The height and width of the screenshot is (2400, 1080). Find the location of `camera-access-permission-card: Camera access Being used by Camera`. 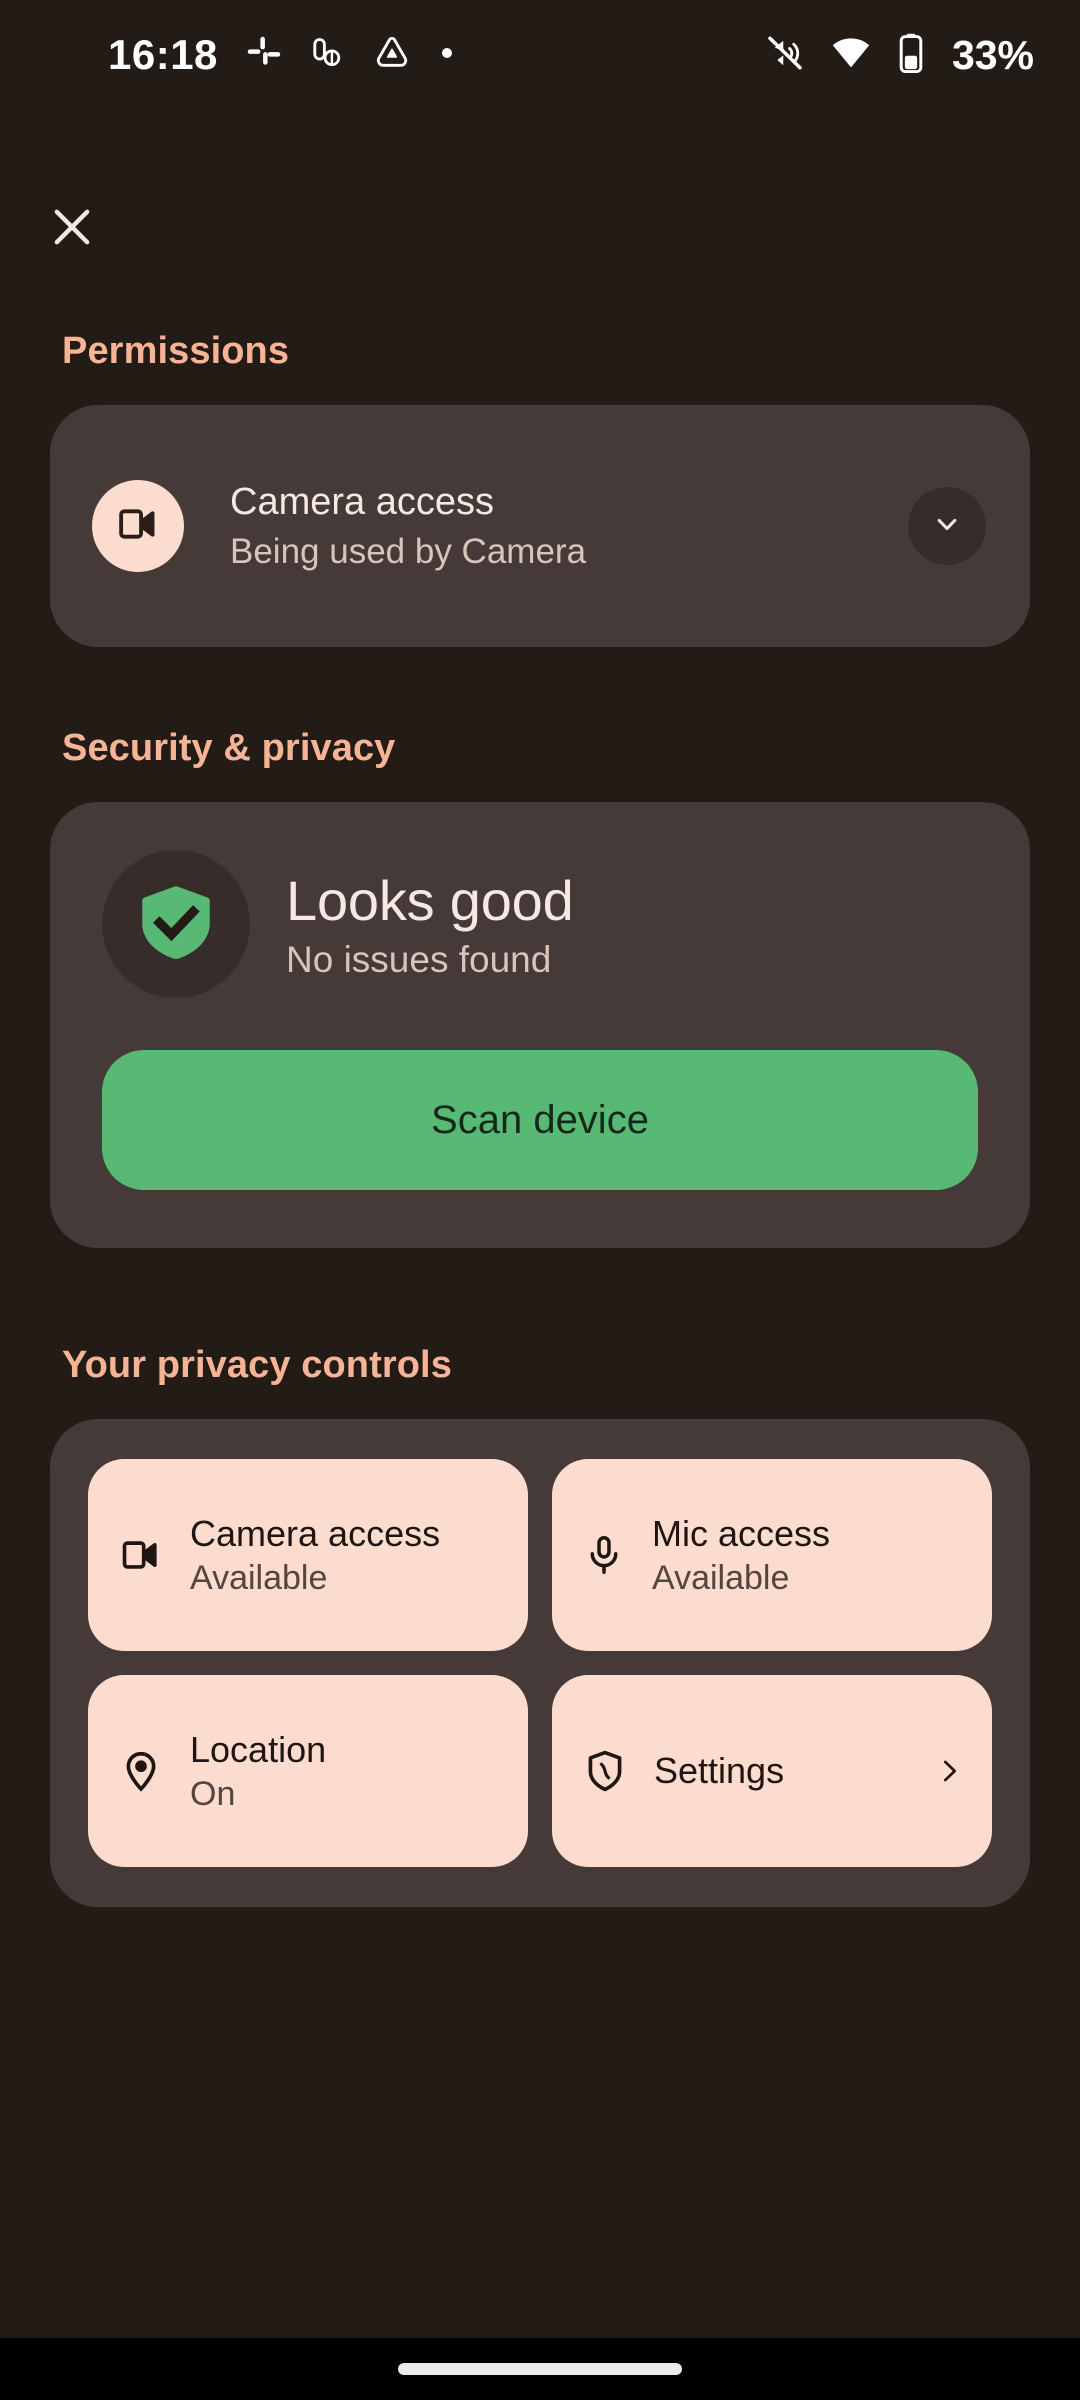

camera-access-permission-card: Camera access Being used by Camera is located at coordinates (540, 526).